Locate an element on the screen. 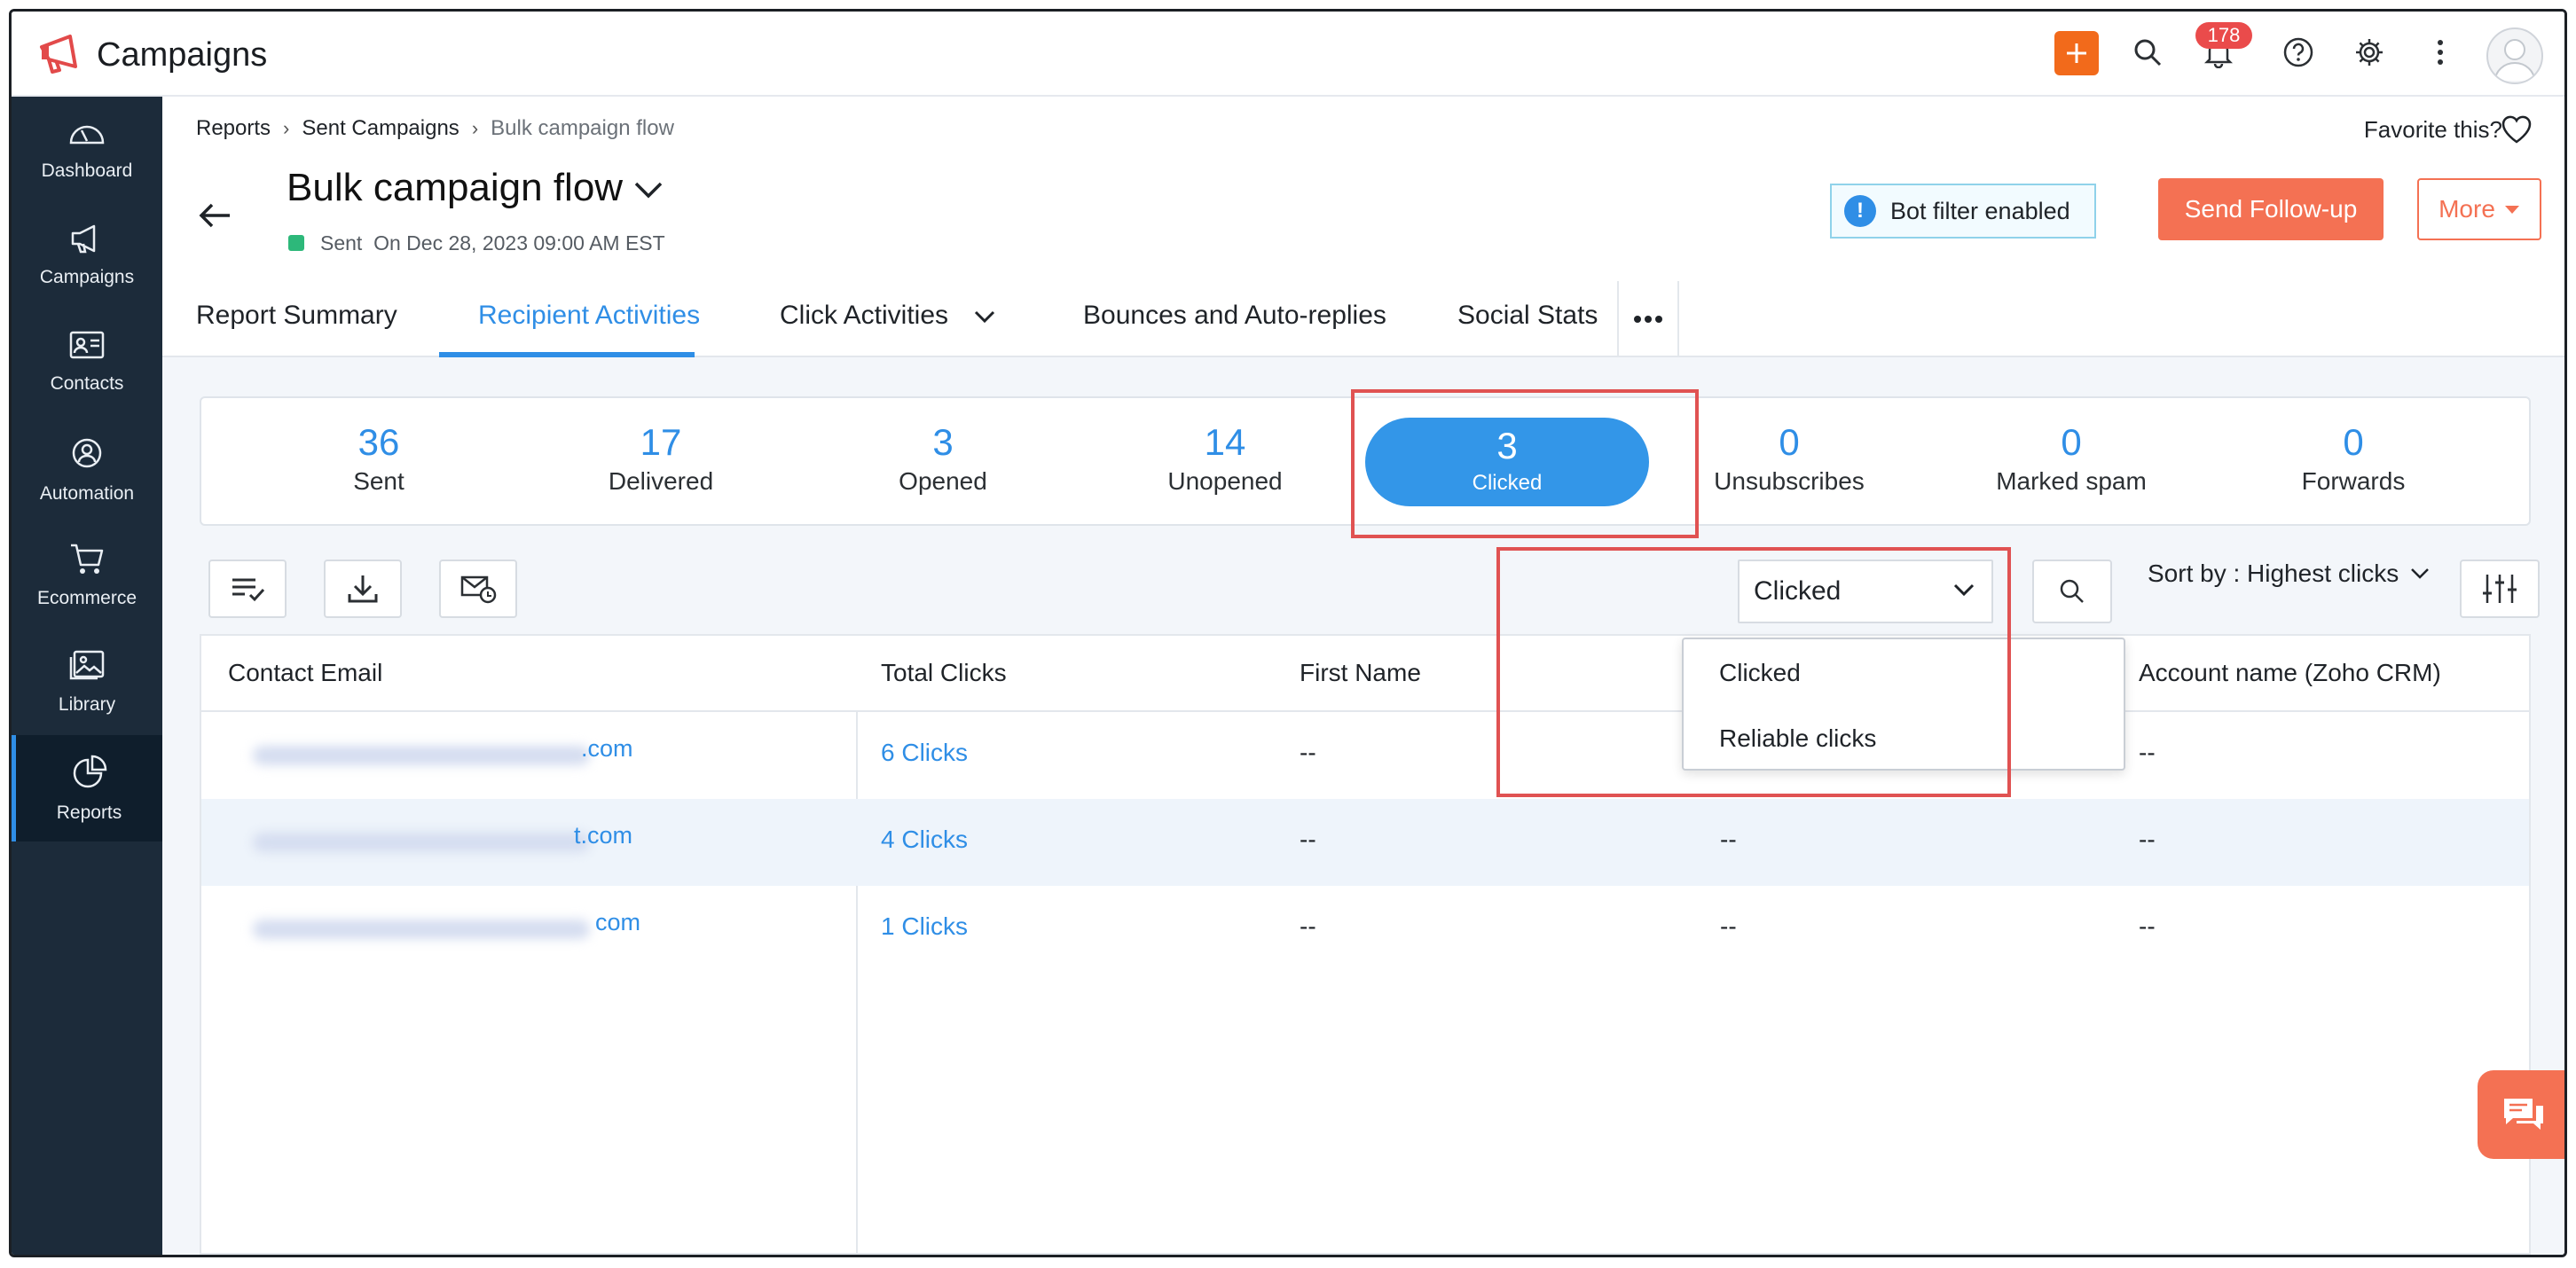  notification-badge: 178 is located at coordinates (2223, 36).